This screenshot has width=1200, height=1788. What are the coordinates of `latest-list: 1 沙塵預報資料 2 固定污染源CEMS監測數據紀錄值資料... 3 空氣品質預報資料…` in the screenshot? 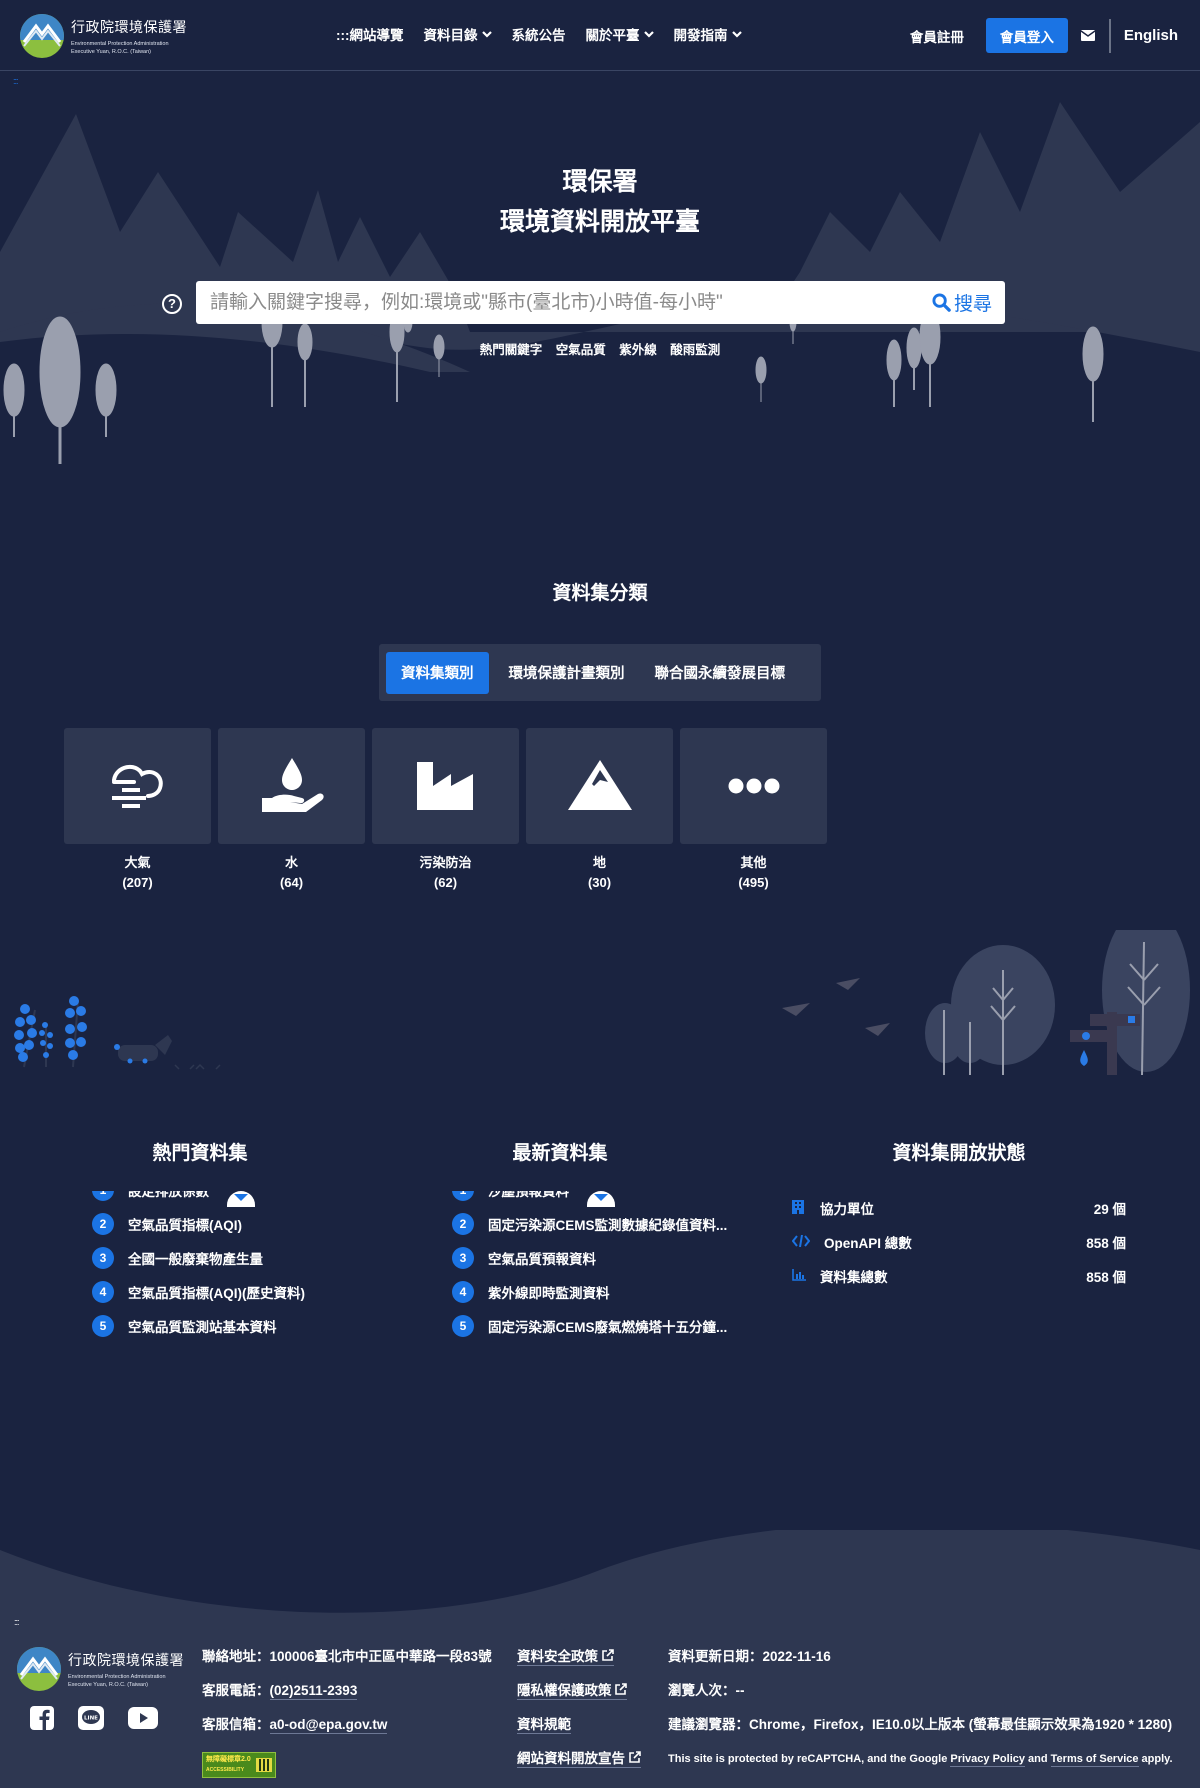 It's located at (602, 1276).